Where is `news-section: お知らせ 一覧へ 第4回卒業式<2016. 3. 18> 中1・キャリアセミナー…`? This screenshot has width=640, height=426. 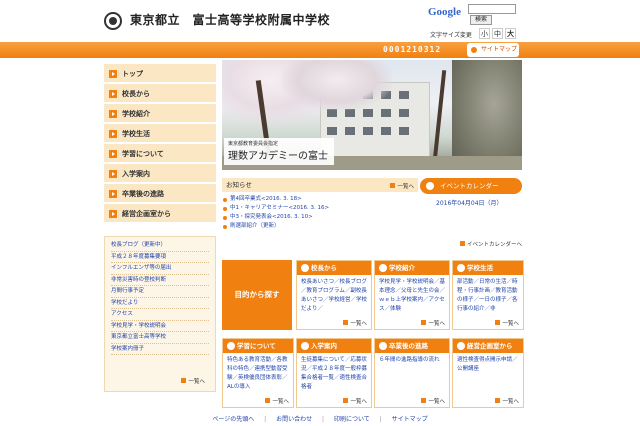 news-section: お知らせ 一覧へ 第4回卒業式<2016. 3. 18> 中1・キャリアセミナー… is located at coordinates (320, 209).